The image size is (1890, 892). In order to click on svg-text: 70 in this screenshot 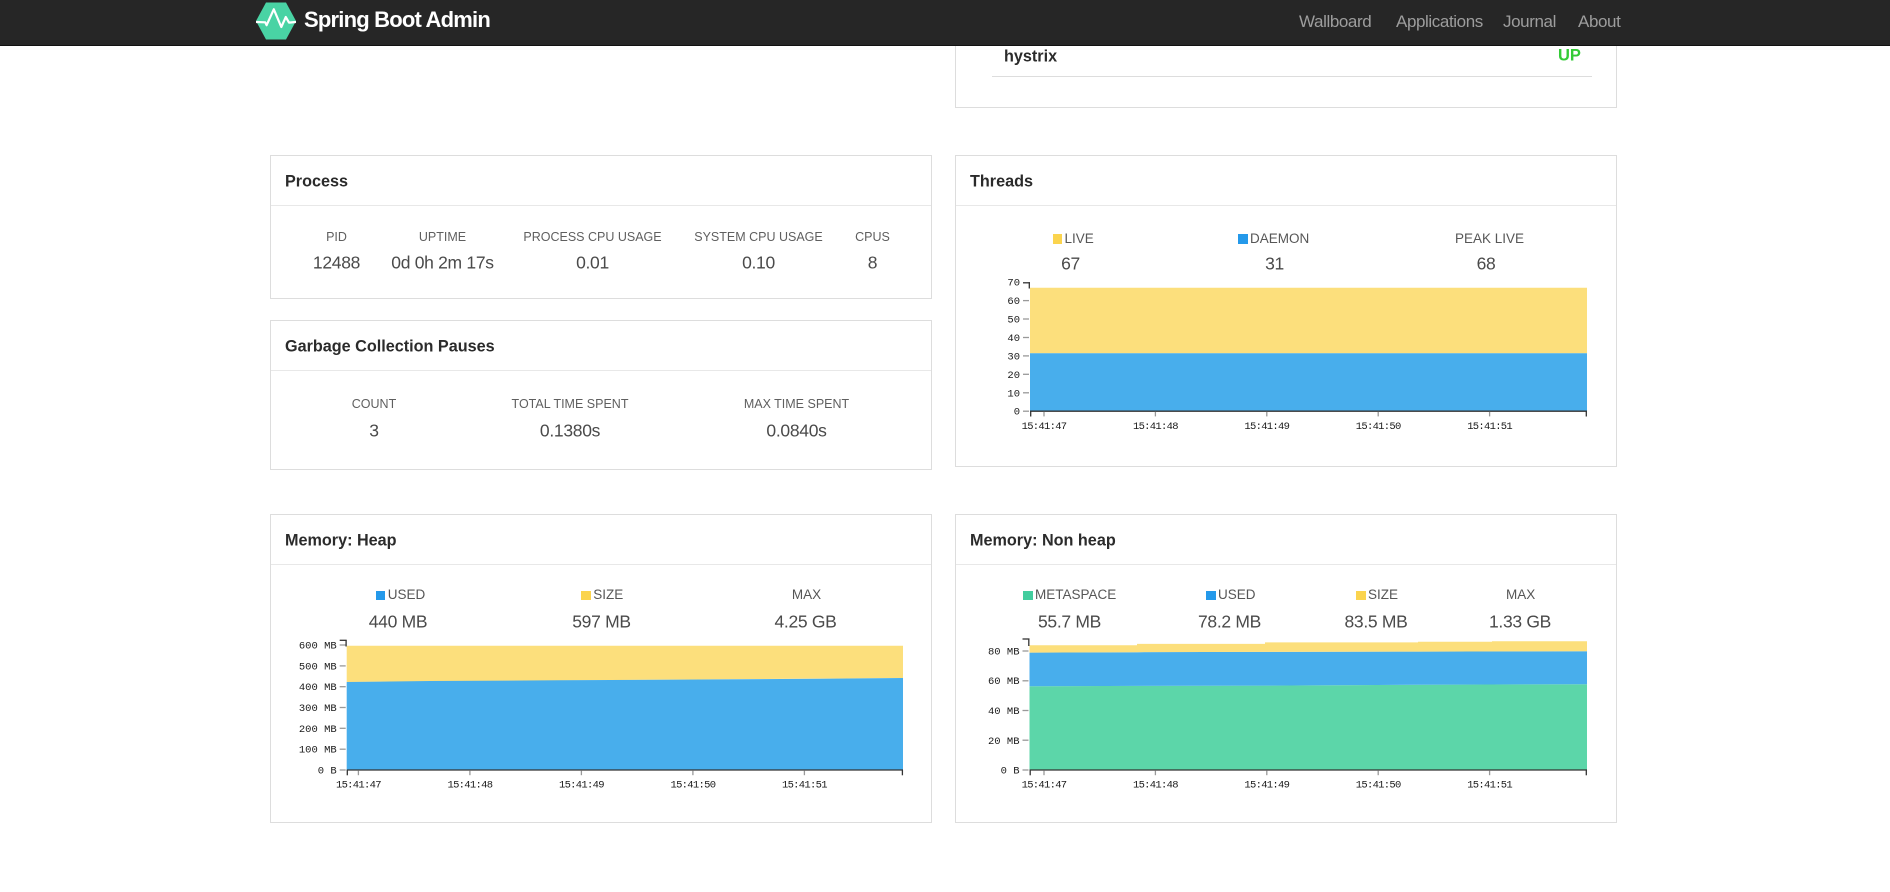, I will do `click(1013, 284)`.